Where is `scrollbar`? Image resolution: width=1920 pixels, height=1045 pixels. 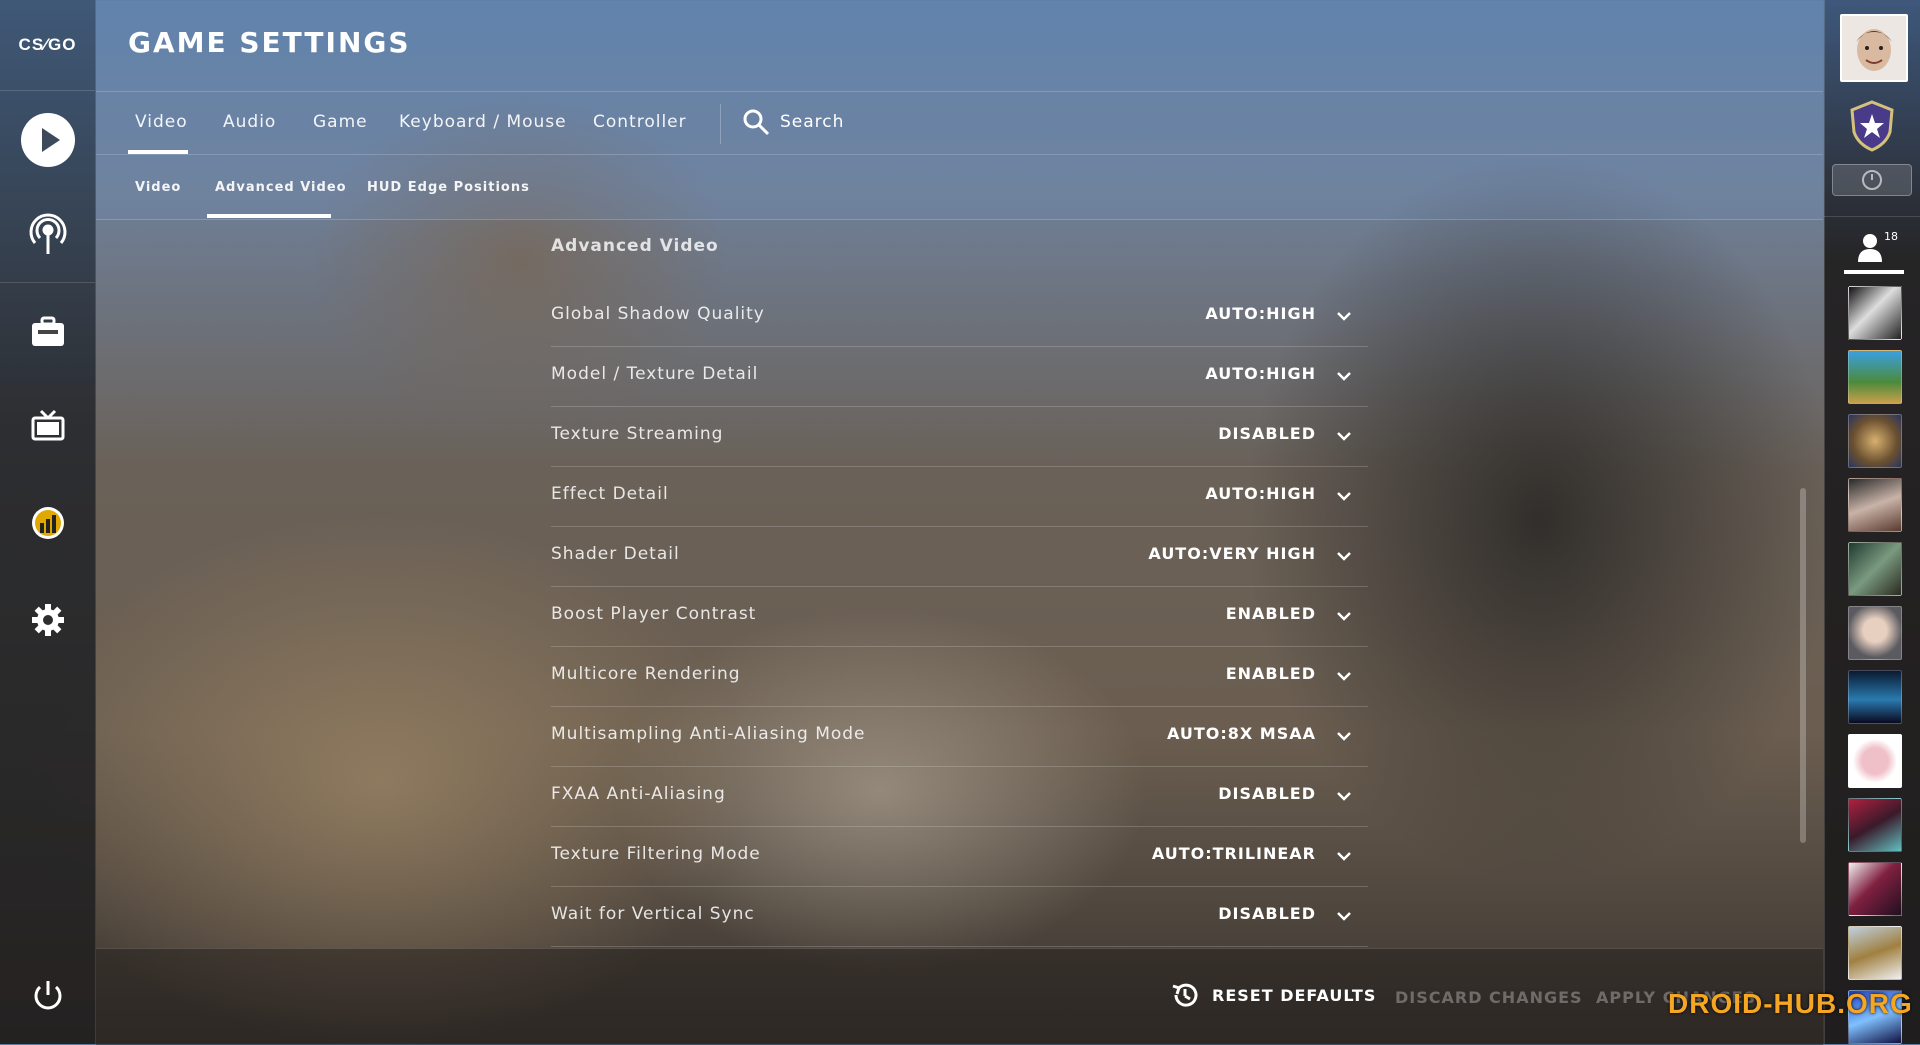 scrollbar is located at coordinates (1803, 665).